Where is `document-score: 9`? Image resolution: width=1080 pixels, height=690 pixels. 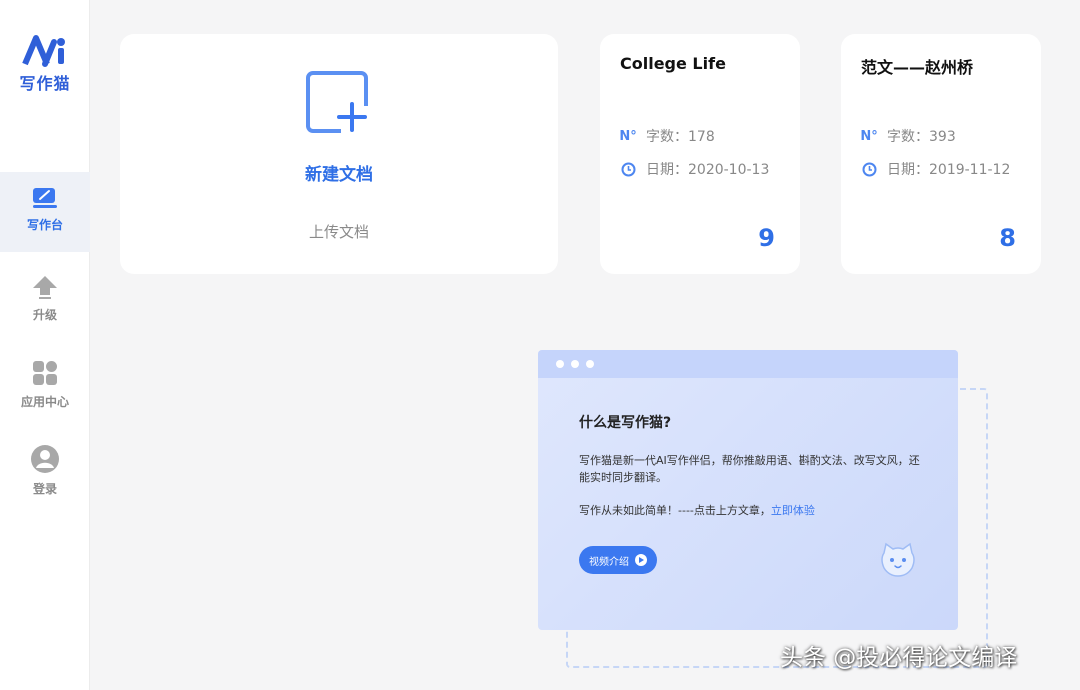 document-score: 9 is located at coordinates (766, 238).